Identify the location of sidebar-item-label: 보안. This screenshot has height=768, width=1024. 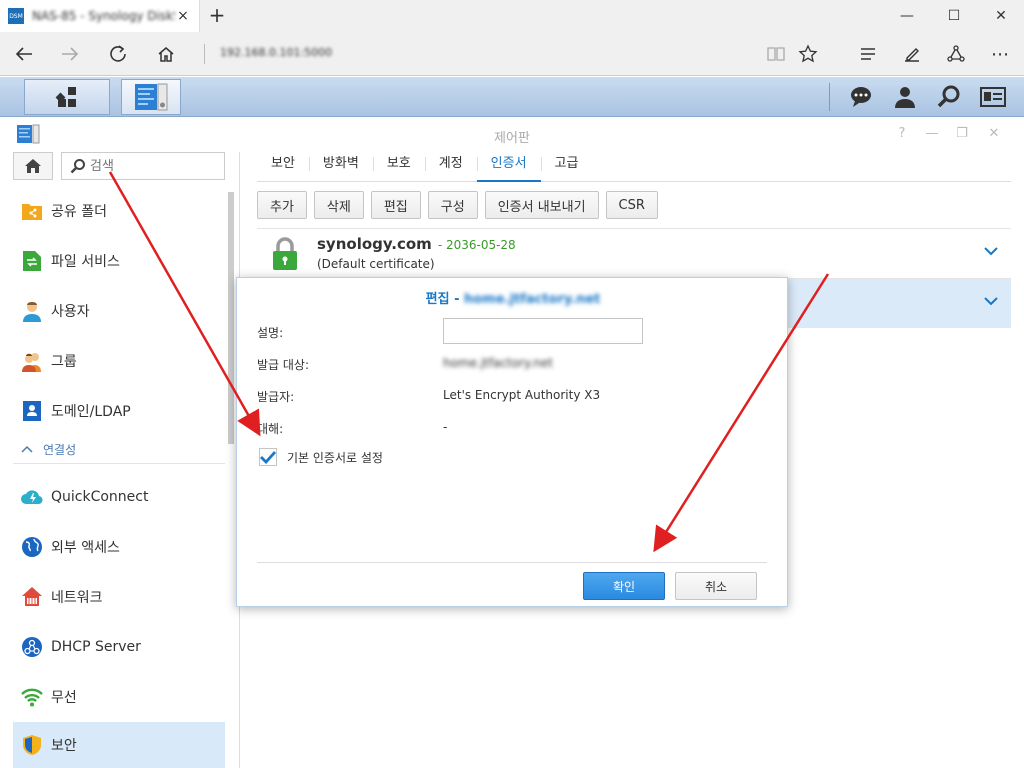
(64, 746).